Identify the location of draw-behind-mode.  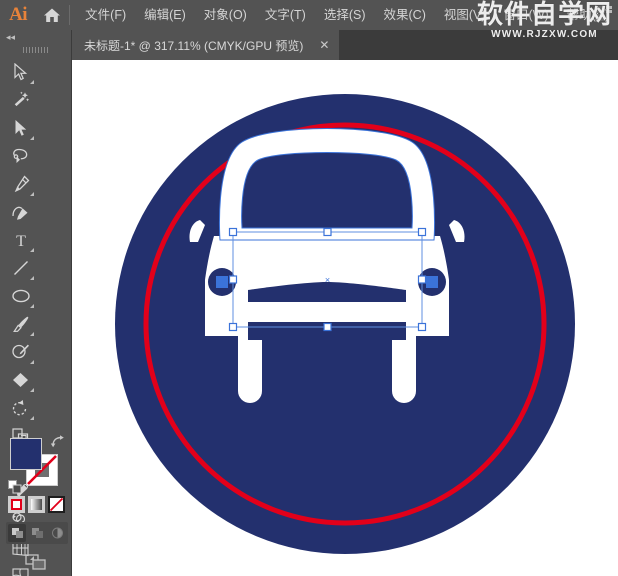
(37, 533).